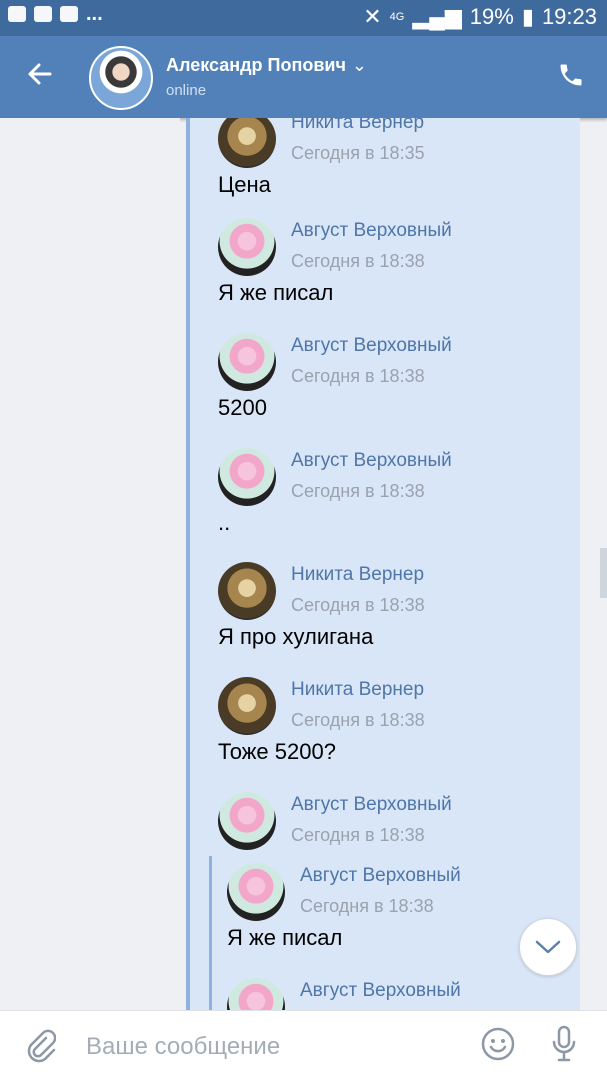  I want to click on contact-name: Александр Попович, so click(256, 65).